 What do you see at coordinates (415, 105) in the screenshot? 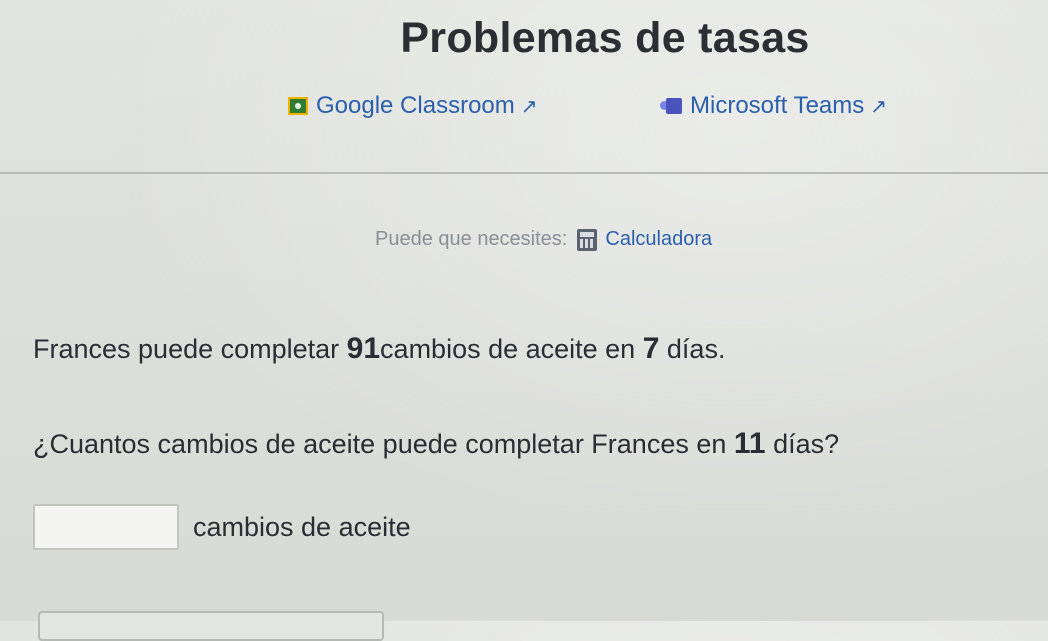
I see `google-classroom-label: Google Classroom` at bounding box center [415, 105].